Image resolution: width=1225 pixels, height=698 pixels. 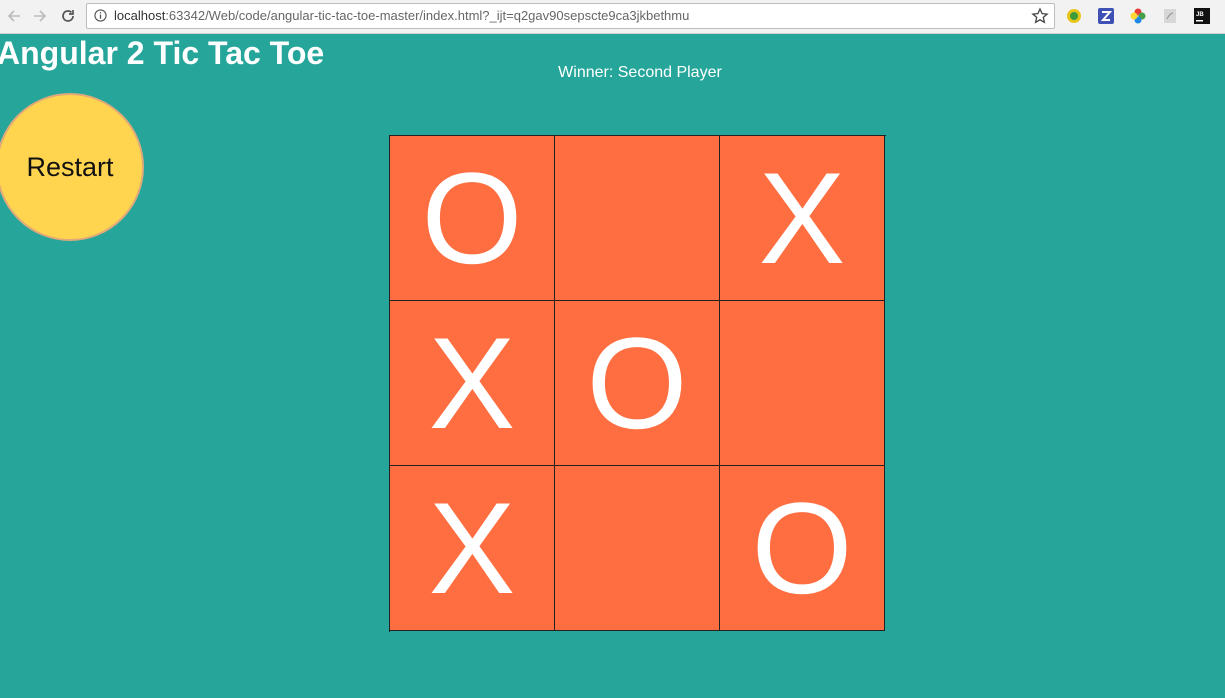 I want to click on back-arrow-icon, so click(x=13, y=16).